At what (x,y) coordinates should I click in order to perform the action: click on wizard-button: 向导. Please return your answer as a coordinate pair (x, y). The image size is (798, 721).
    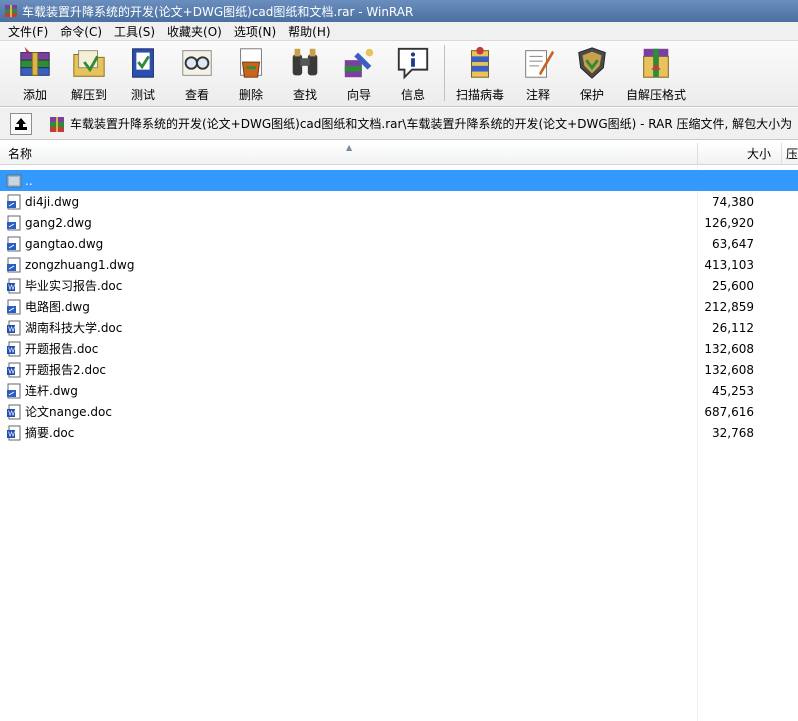
    Looking at the image, I should click on (359, 72).